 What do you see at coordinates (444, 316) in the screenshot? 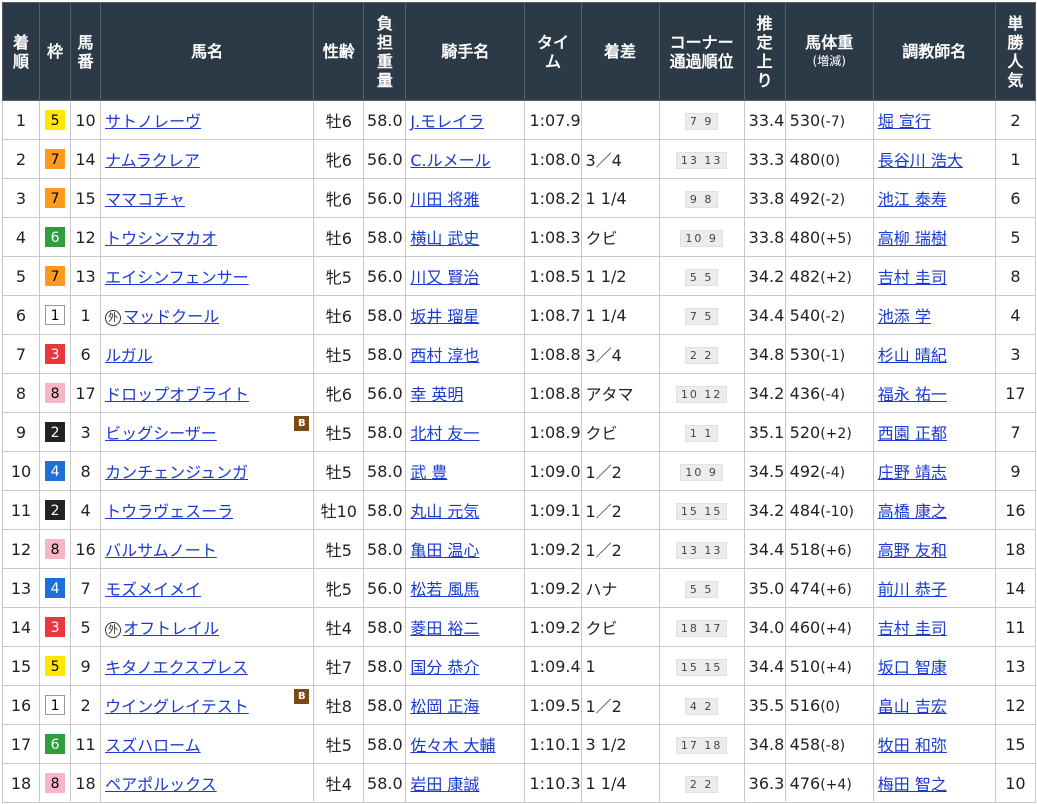
I see `jockey-name-link: 坂井 瑠星` at bounding box center [444, 316].